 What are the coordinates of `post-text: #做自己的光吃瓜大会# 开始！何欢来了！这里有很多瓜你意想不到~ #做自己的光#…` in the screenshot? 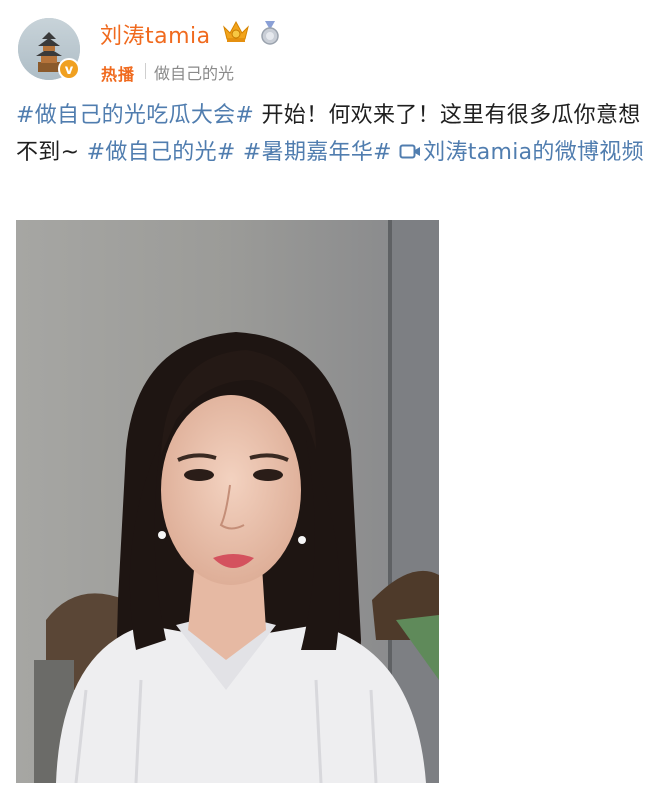 It's located at (332, 134).